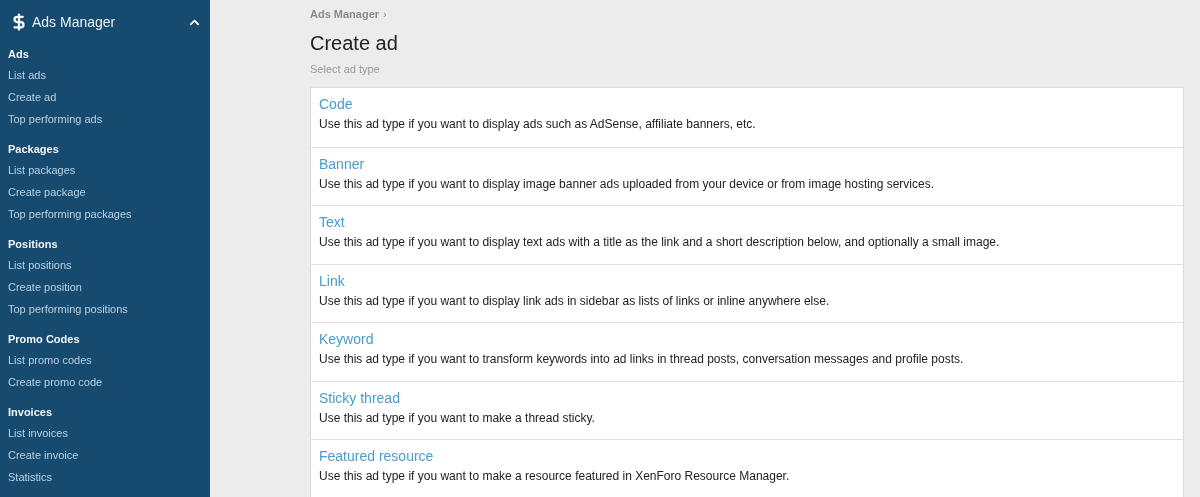 This screenshot has height=497, width=1200. Describe the element at coordinates (44, 339) in the screenshot. I see `sidebar-heading: Promo Codes` at that location.